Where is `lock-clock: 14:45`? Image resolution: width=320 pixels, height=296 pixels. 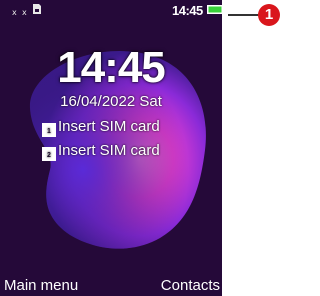 lock-clock: 14:45 is located at coordinates (111, 67).